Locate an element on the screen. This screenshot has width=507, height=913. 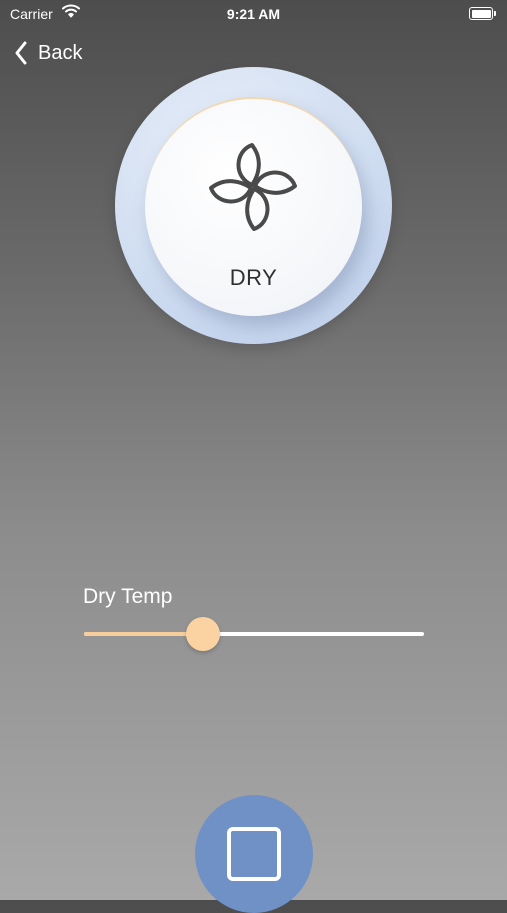
status-time: 9:21 AM is located at coordinates (253, 14).